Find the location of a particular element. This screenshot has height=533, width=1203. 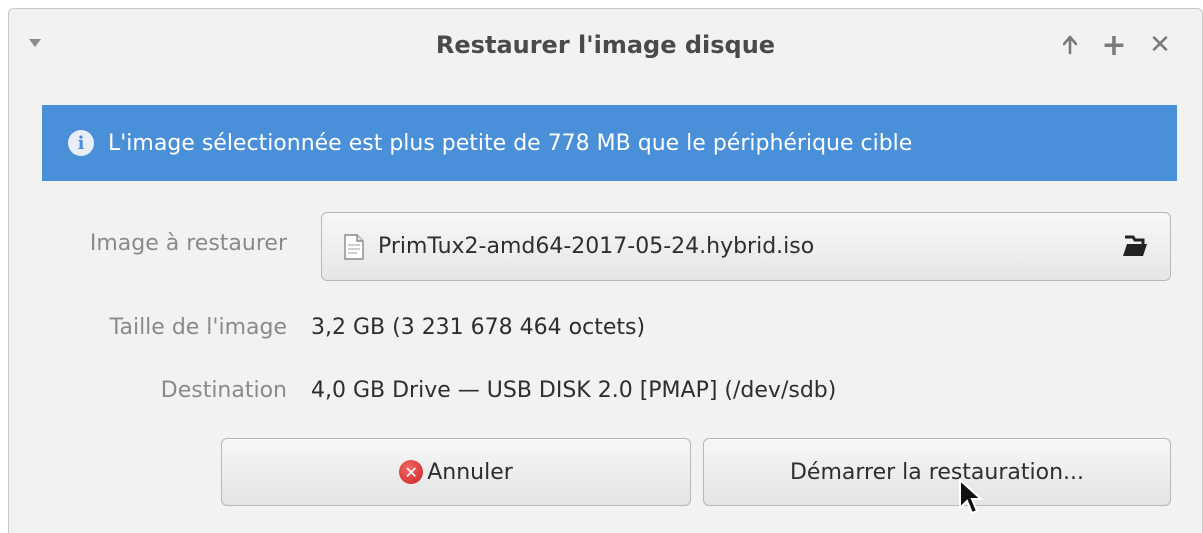

arrow-up-icon is located at coordinates (1070, 45).